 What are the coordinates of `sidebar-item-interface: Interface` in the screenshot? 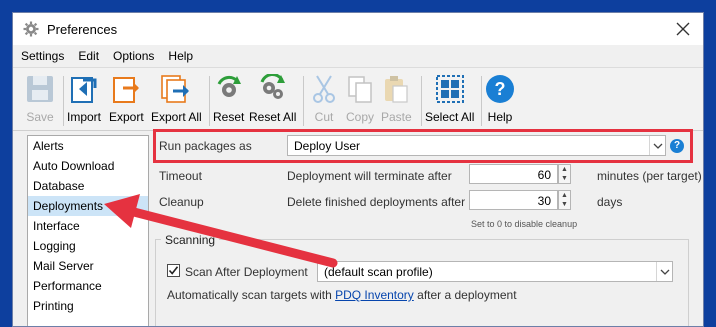 It's located at (88, 226).